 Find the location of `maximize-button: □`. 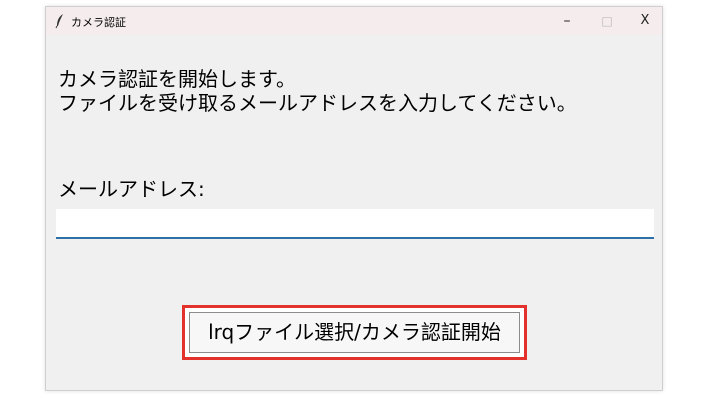

maximize-button: □ is located at coordinates (607, 21).